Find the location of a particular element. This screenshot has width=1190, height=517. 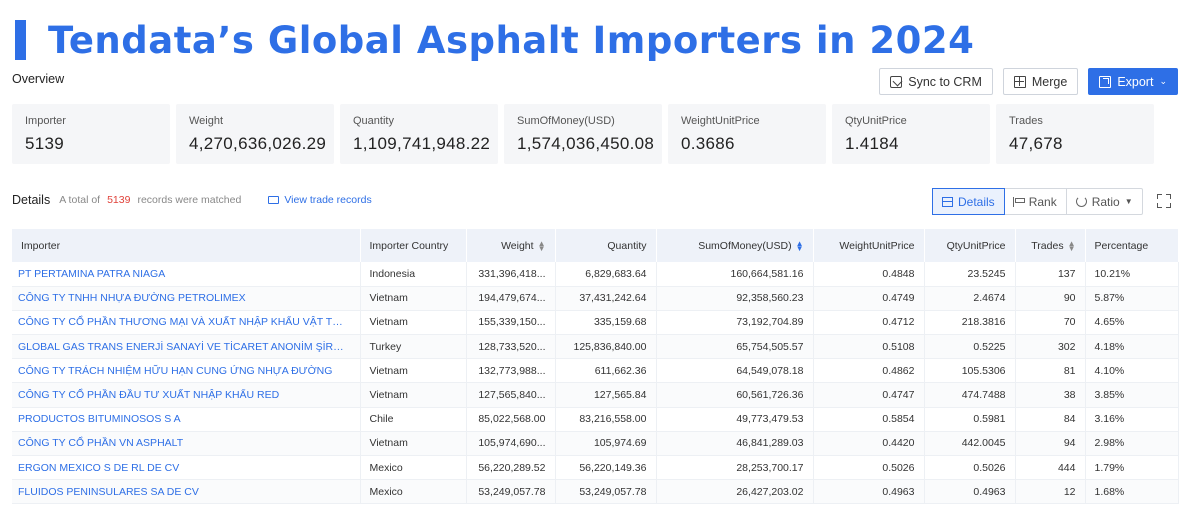

fullscreen-icon is located at coordinates (1164, 201).